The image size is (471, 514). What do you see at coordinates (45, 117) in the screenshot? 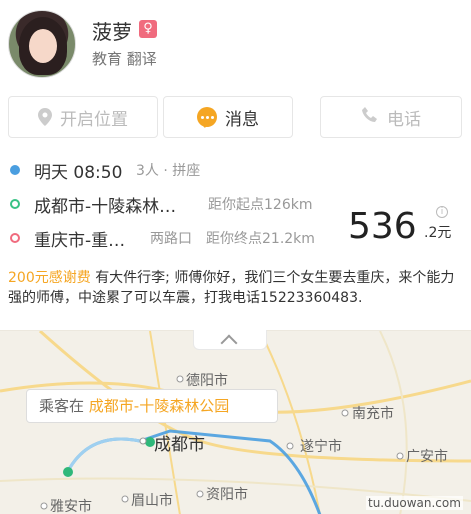
I see `location-pin-icon` at bounding box center [45, 117].